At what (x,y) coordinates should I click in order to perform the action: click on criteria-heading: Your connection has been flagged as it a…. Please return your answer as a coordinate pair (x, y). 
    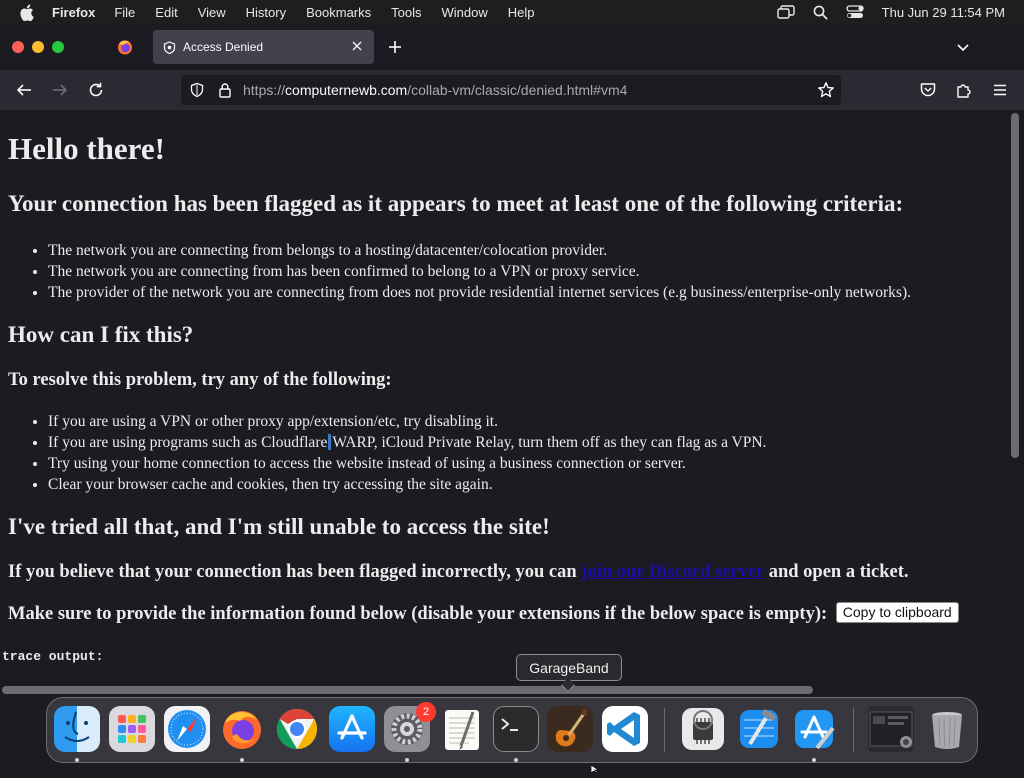
    Looking at the image, I should click on (456, 203).